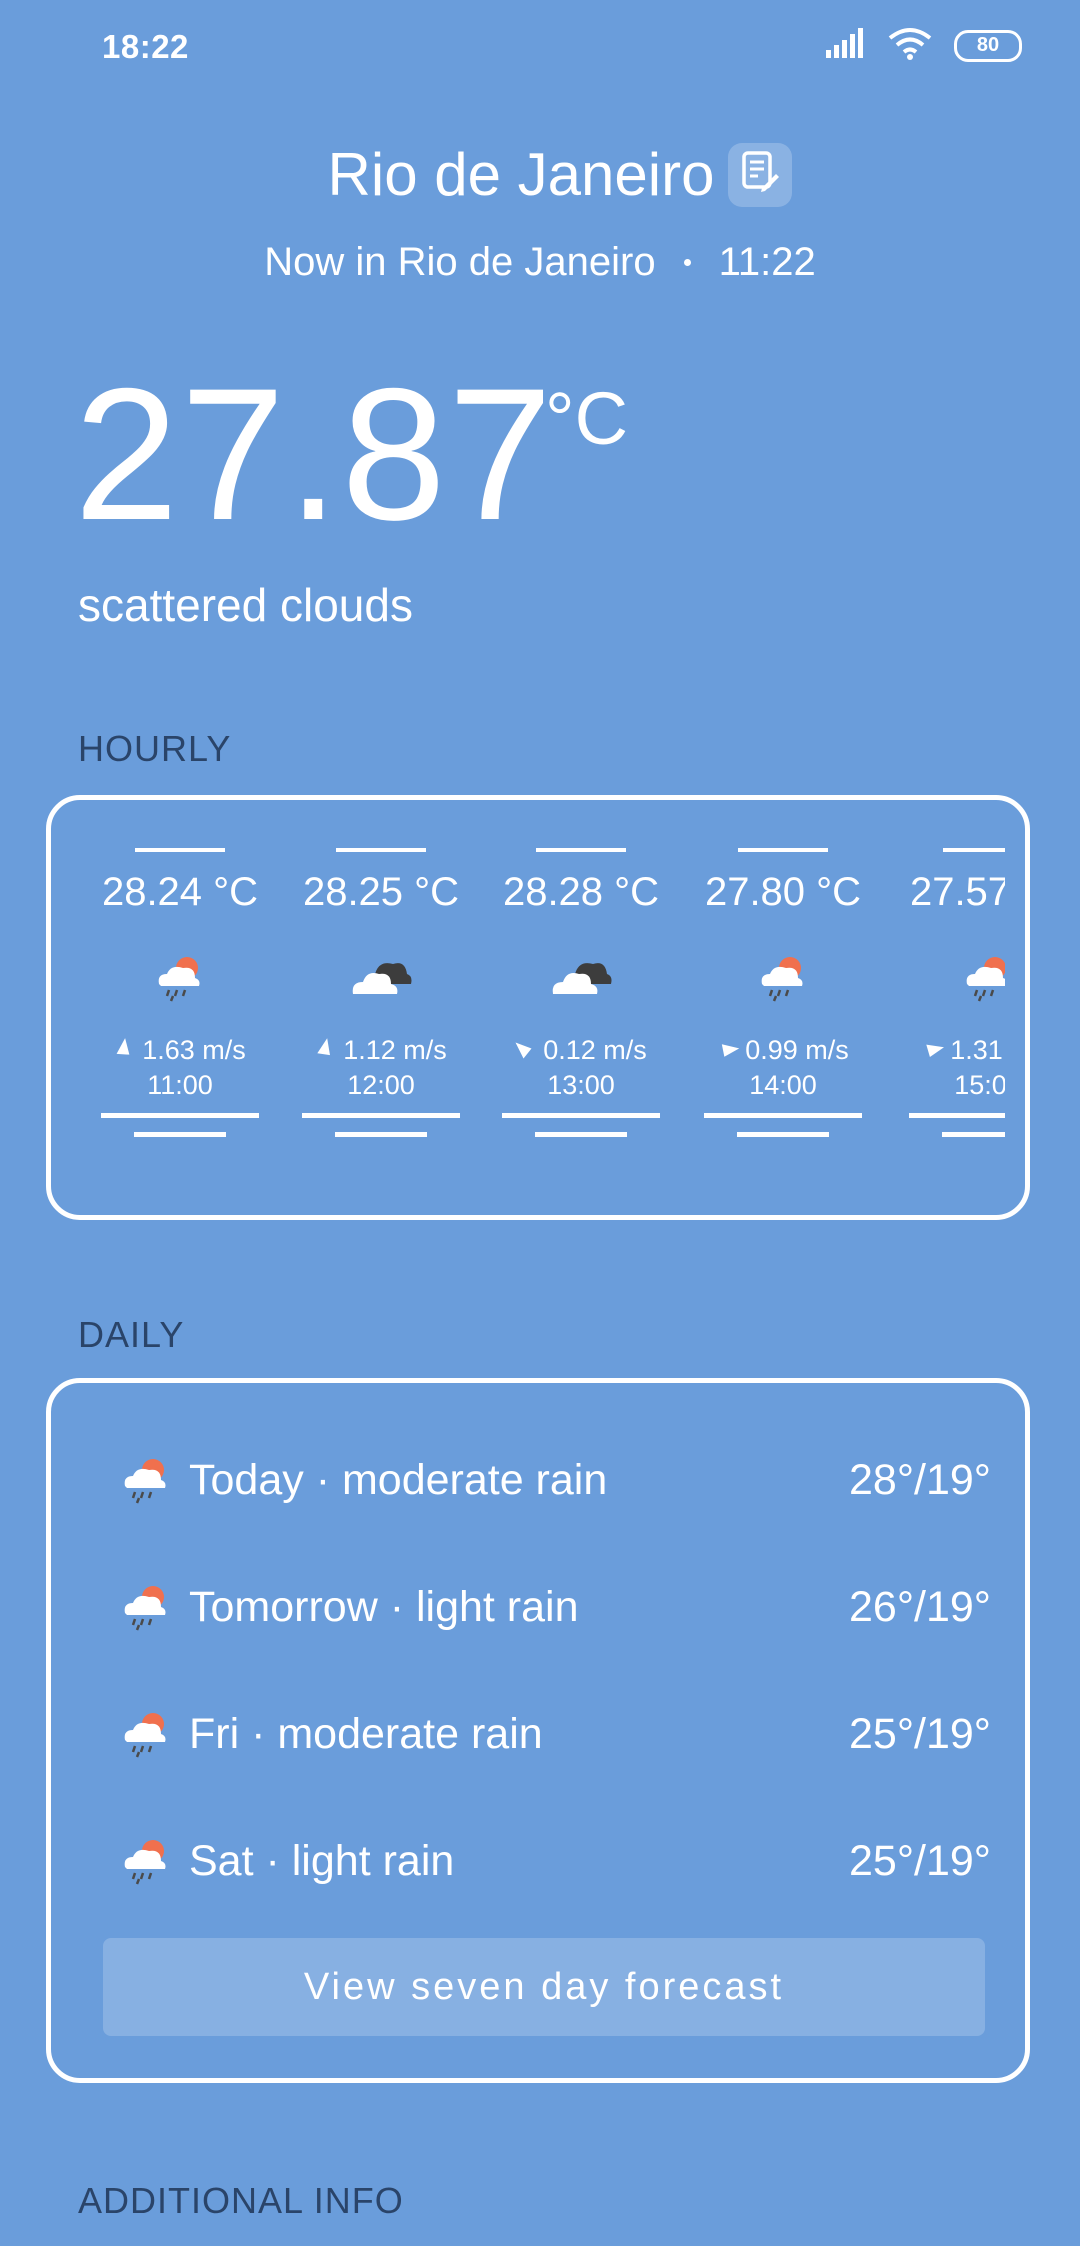 This screenshot has width=1080, height=2246. I want to click on status-icons: 80, so click(924, 45).